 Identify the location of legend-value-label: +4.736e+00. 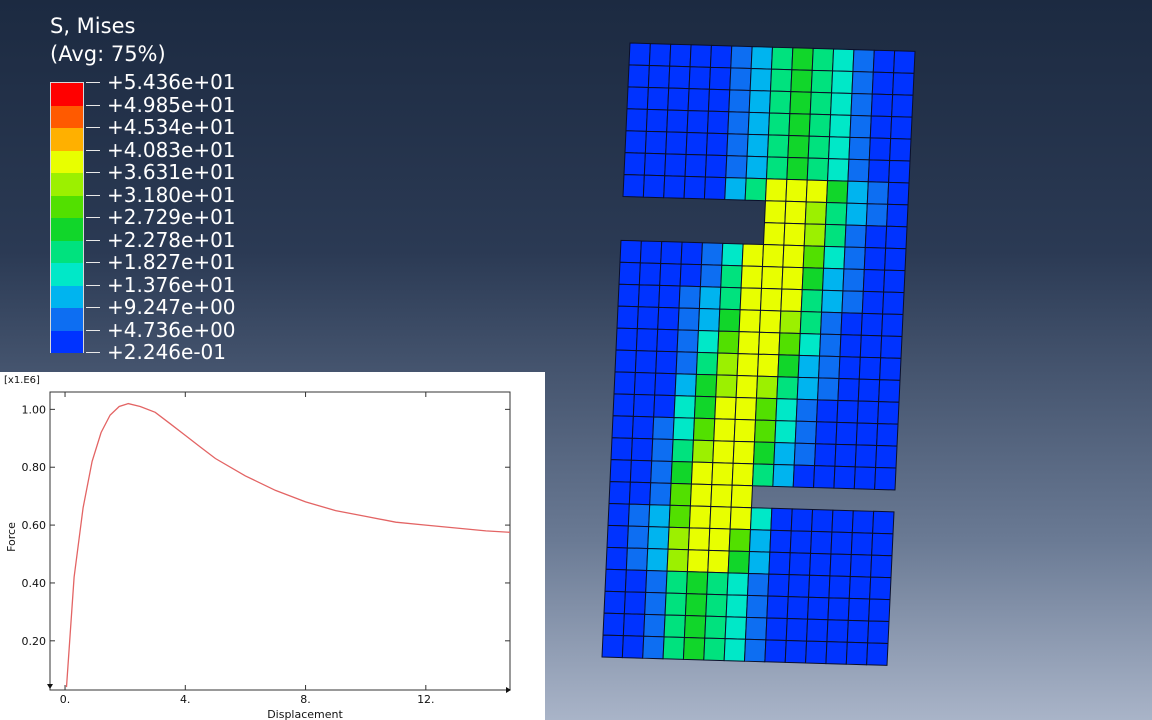
(171, 329).